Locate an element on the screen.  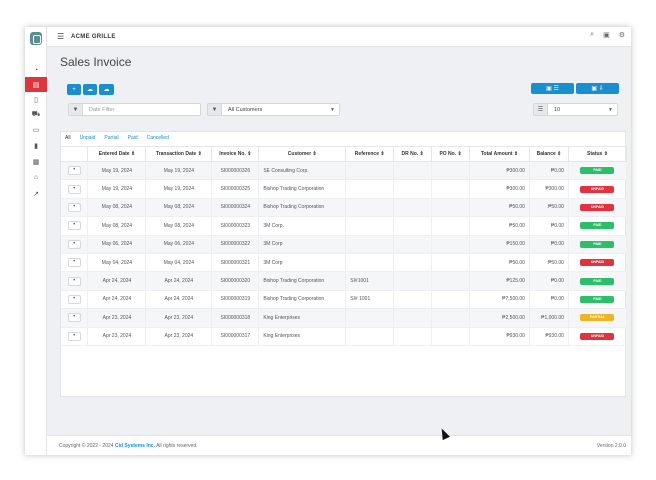
calculator-icon: ▣ is located at coordinates (606, 35).